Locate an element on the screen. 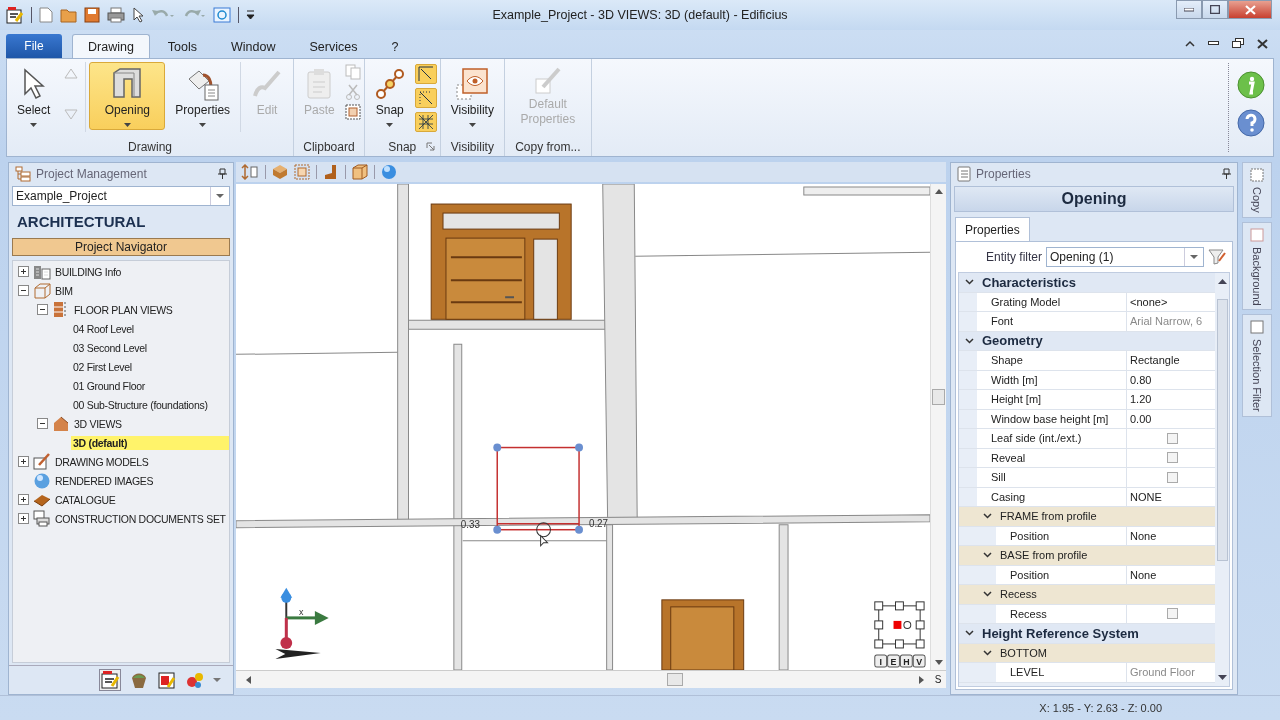 The image size is (1280, 720). ribbon-tab: Tools is located at coordinates (182, 46).